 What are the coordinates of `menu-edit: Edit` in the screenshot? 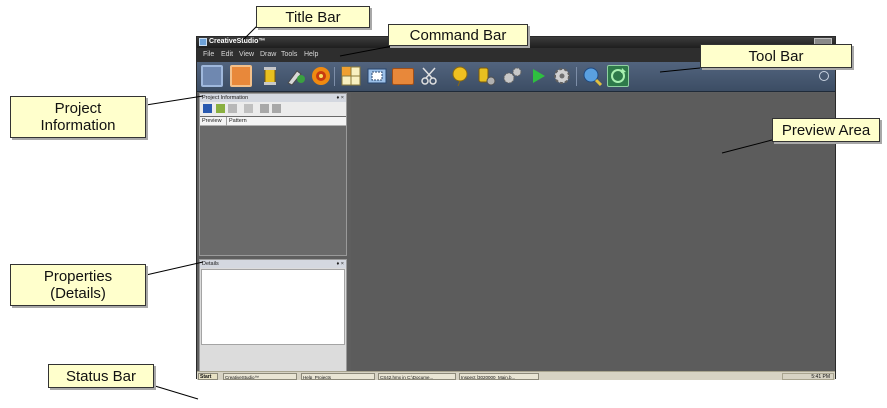 It's located at (227, 54).